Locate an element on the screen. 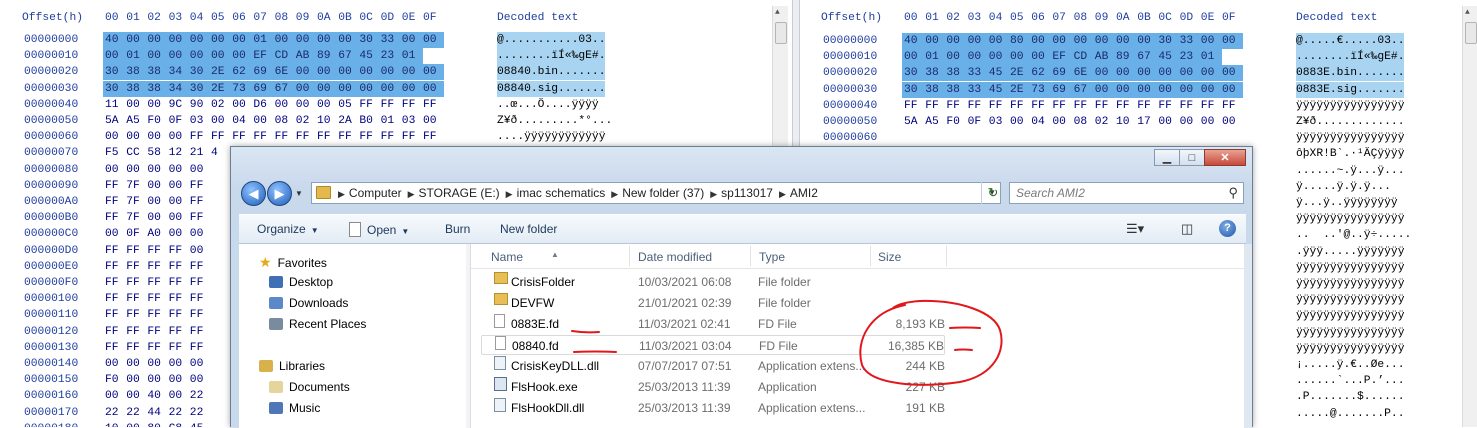 Image resolution: width=1477 pixels, height=428 pixels. hex-byte: 69 is located at coordinates (263, 72).